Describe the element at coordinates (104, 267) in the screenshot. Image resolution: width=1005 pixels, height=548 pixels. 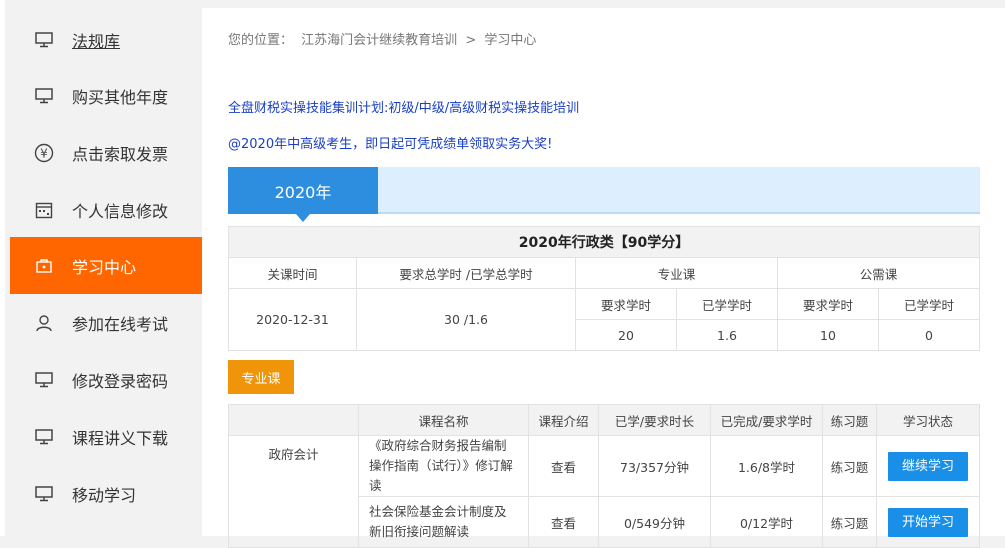
I see `sidebar-item-label: 学习中心` at that location.